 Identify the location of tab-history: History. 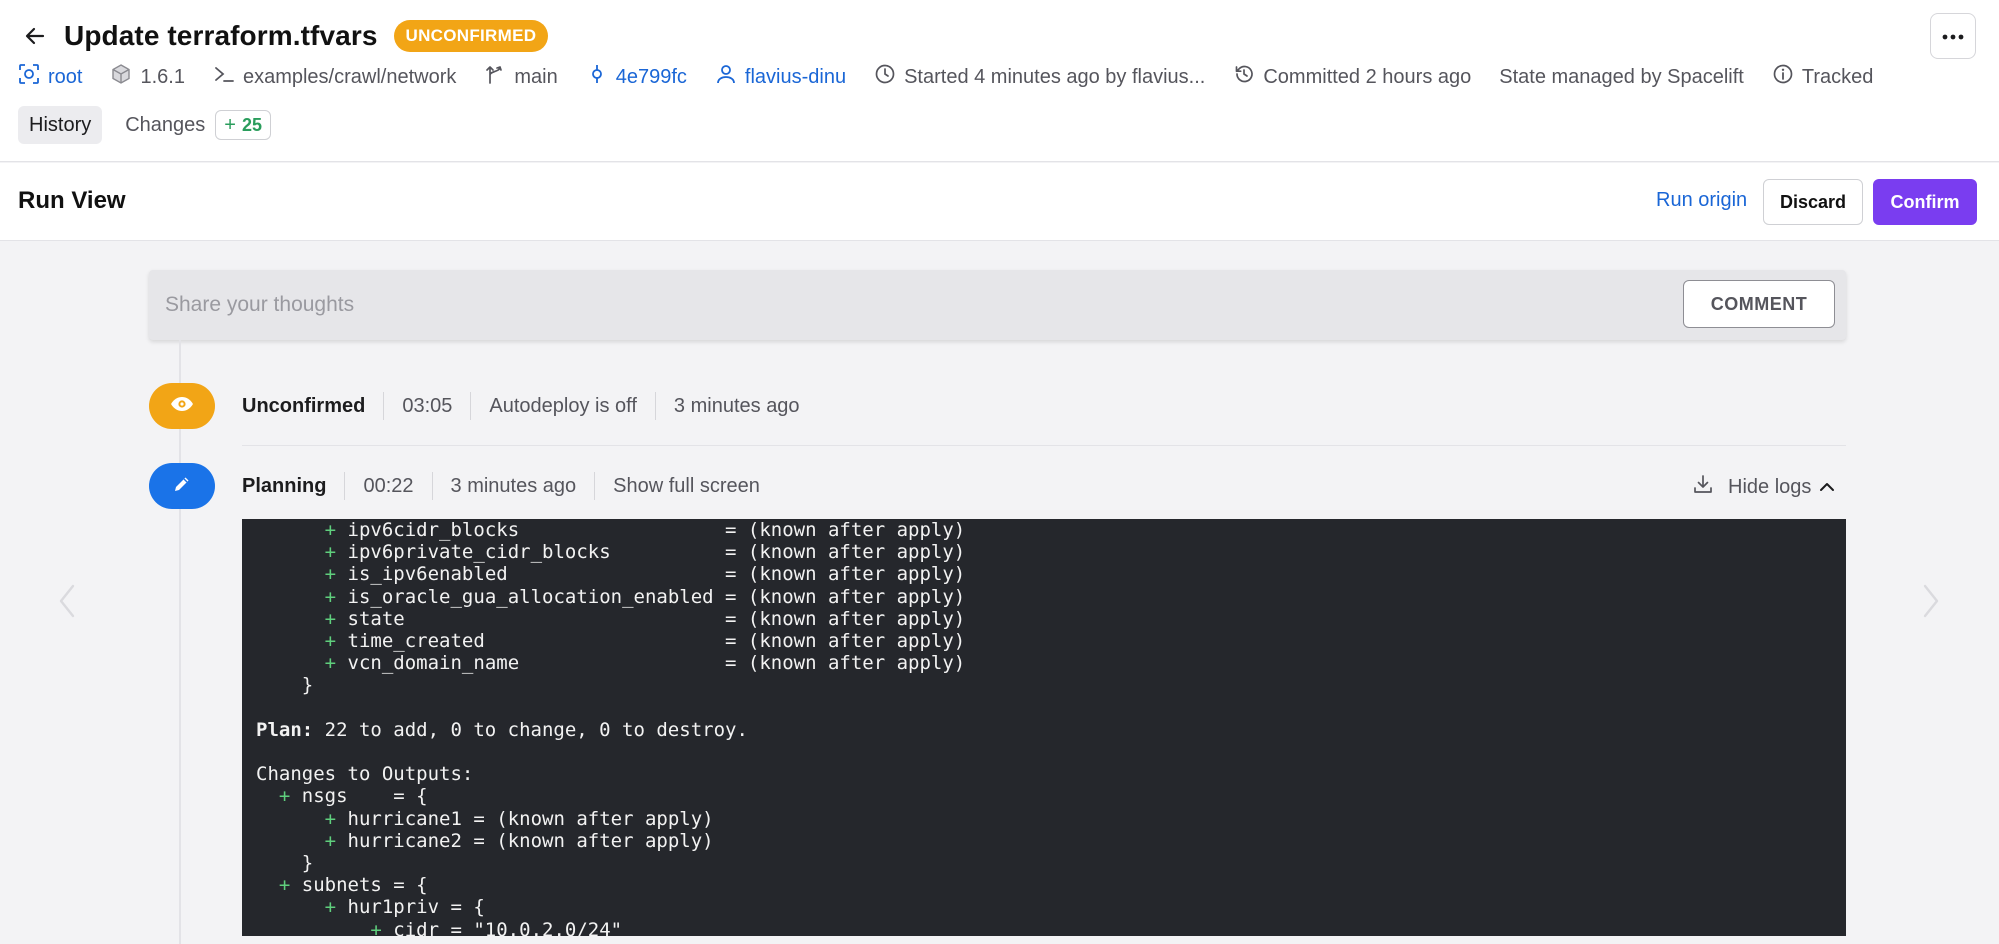
(60, 125).